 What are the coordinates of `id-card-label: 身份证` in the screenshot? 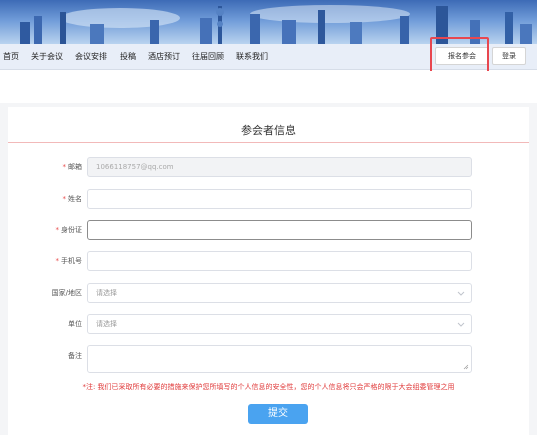 It's located at (71, 230).